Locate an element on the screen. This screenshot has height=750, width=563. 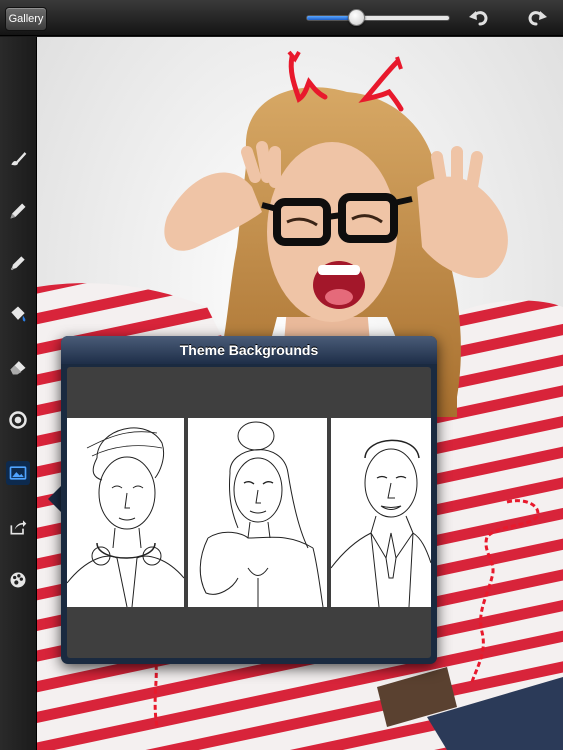
redo-icon is located at coordinates (537, 18).